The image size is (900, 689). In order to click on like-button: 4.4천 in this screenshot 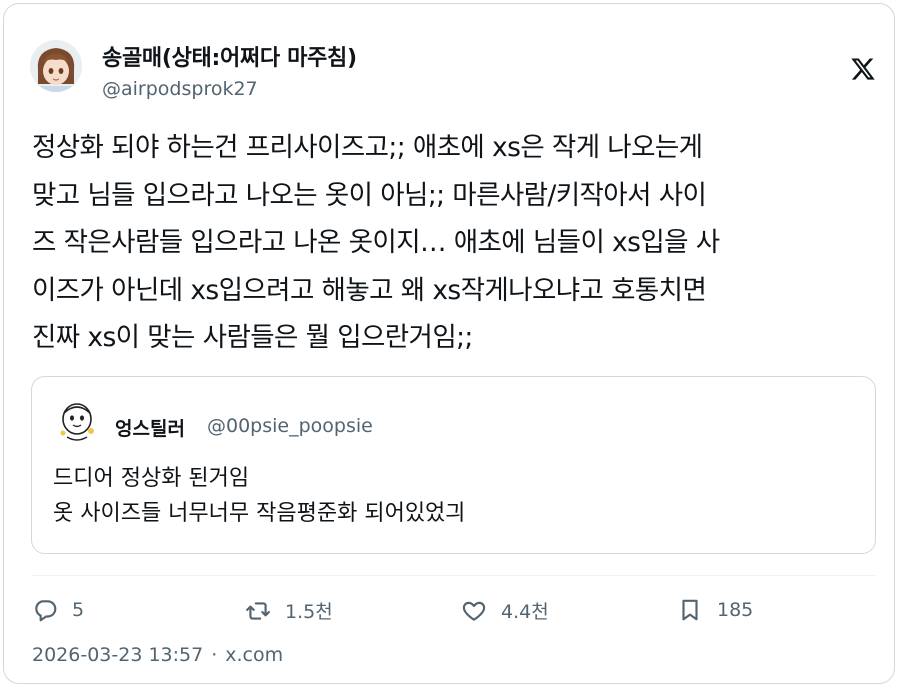, I will do `click(505, 610)`.